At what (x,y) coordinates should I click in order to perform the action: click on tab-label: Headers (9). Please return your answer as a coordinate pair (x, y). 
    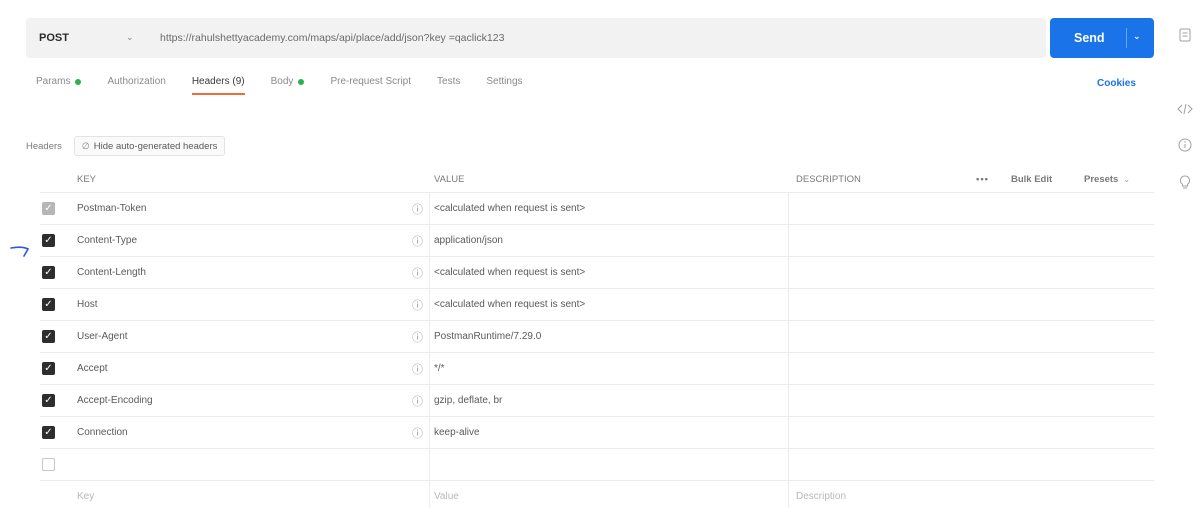
    Looking at the image, I should click on (218, 81).